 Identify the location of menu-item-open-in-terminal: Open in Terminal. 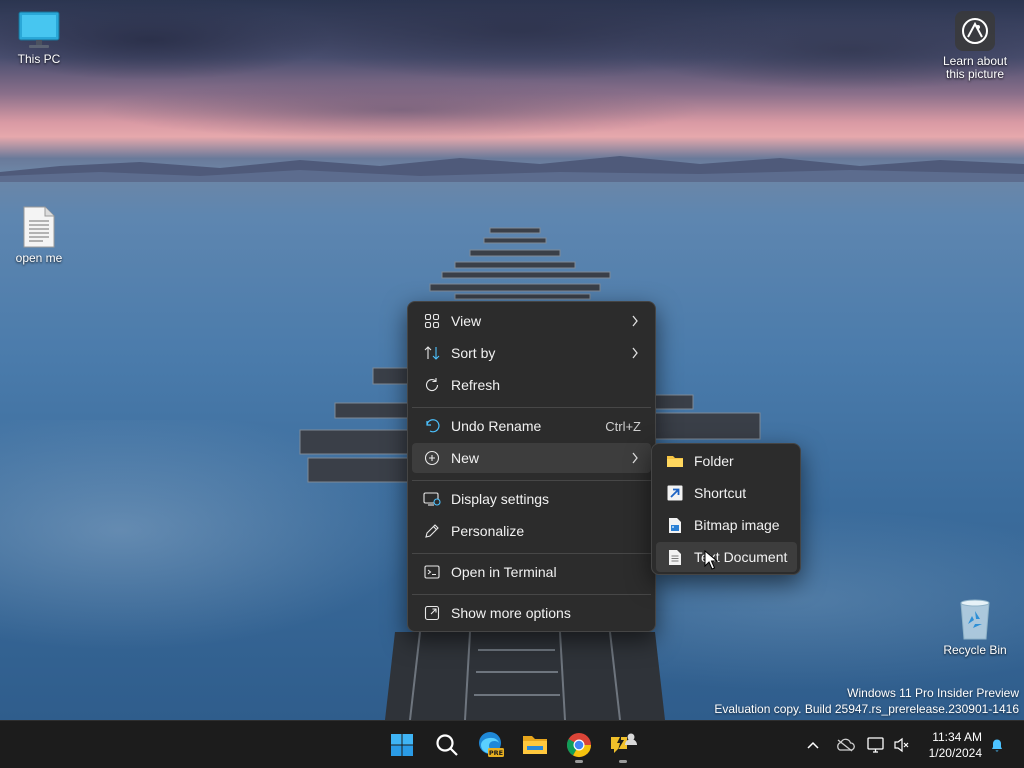
(531, 572).